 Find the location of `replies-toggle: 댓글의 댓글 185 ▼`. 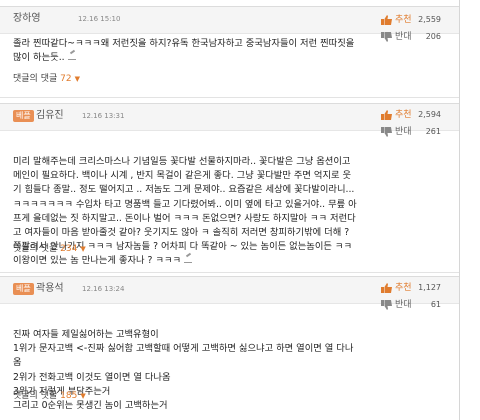

replies-toggle: 댓글의 댓글 185 ▼ is located at coordinates (49, 396).